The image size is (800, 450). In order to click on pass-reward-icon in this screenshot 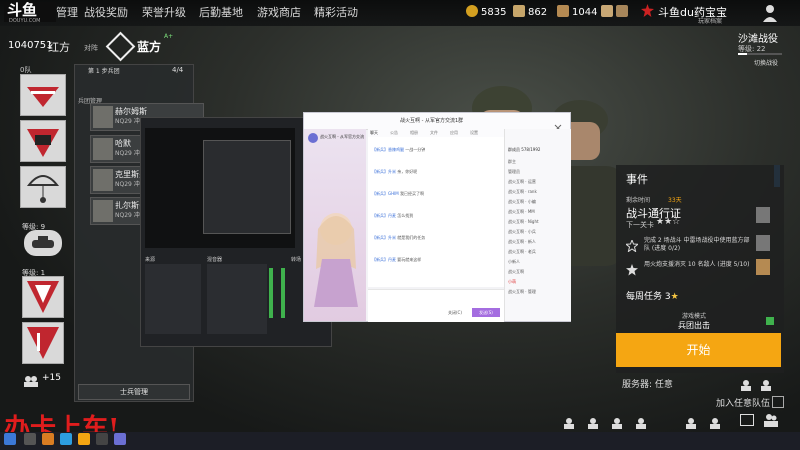, I will do `click(763, 215)`.